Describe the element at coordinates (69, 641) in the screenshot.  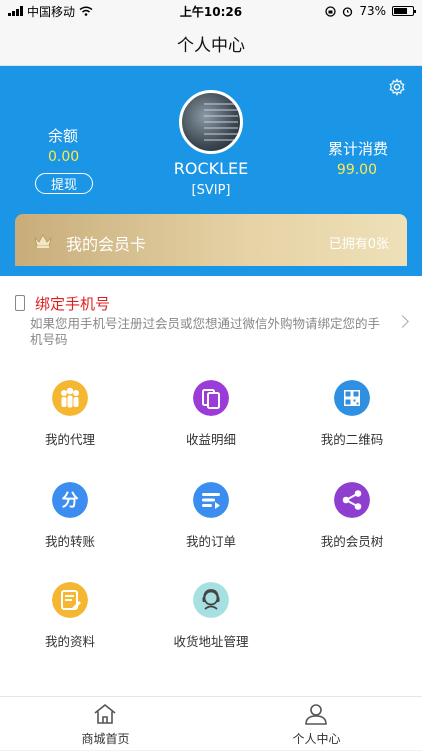
I see `grid-item-label: 我的资料` at that location.